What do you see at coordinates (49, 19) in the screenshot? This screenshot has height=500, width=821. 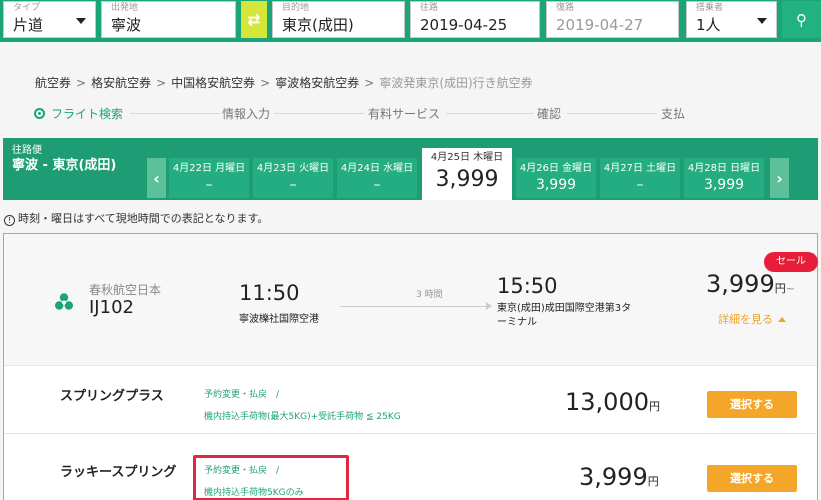 I see `trip-type-select: タイプ 片道` at bounding box center [49, 19].